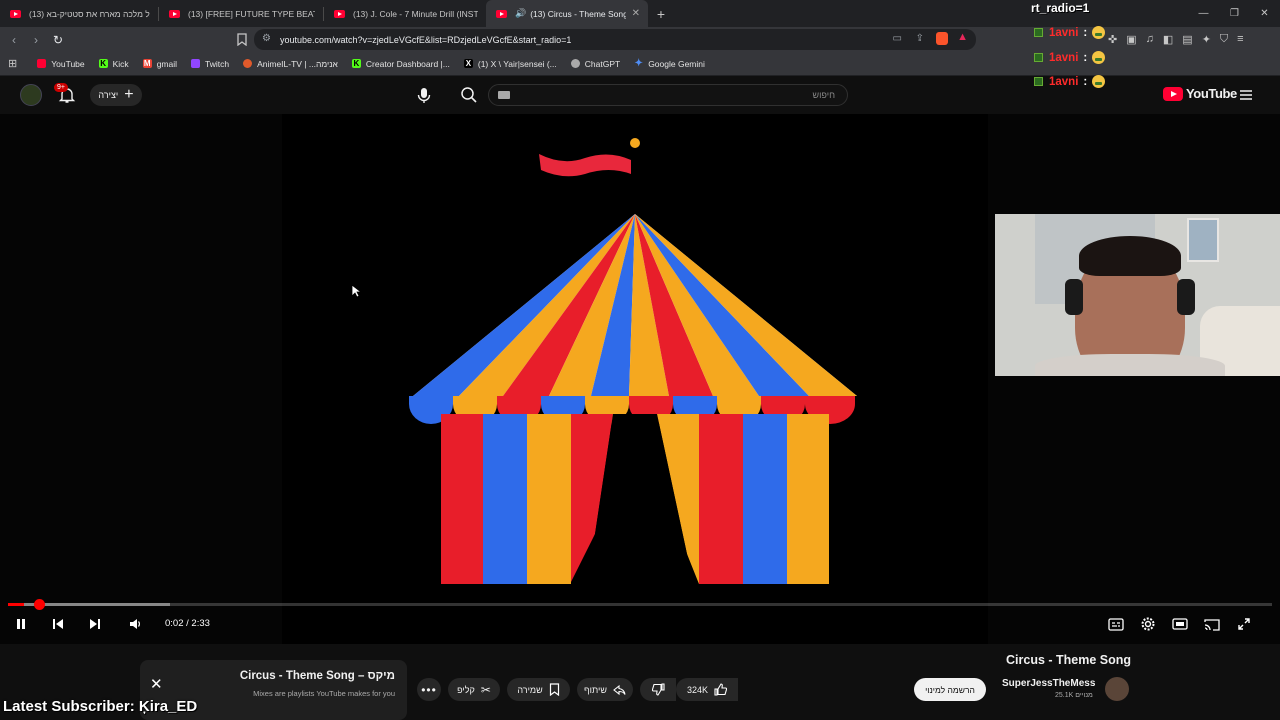 The height and width of the screenshot is (720, 1280). Describe the element at coordinates (669, 64) in the screenshot. I see `bookmark-gemini: ✦ Google Gemini` at that location.